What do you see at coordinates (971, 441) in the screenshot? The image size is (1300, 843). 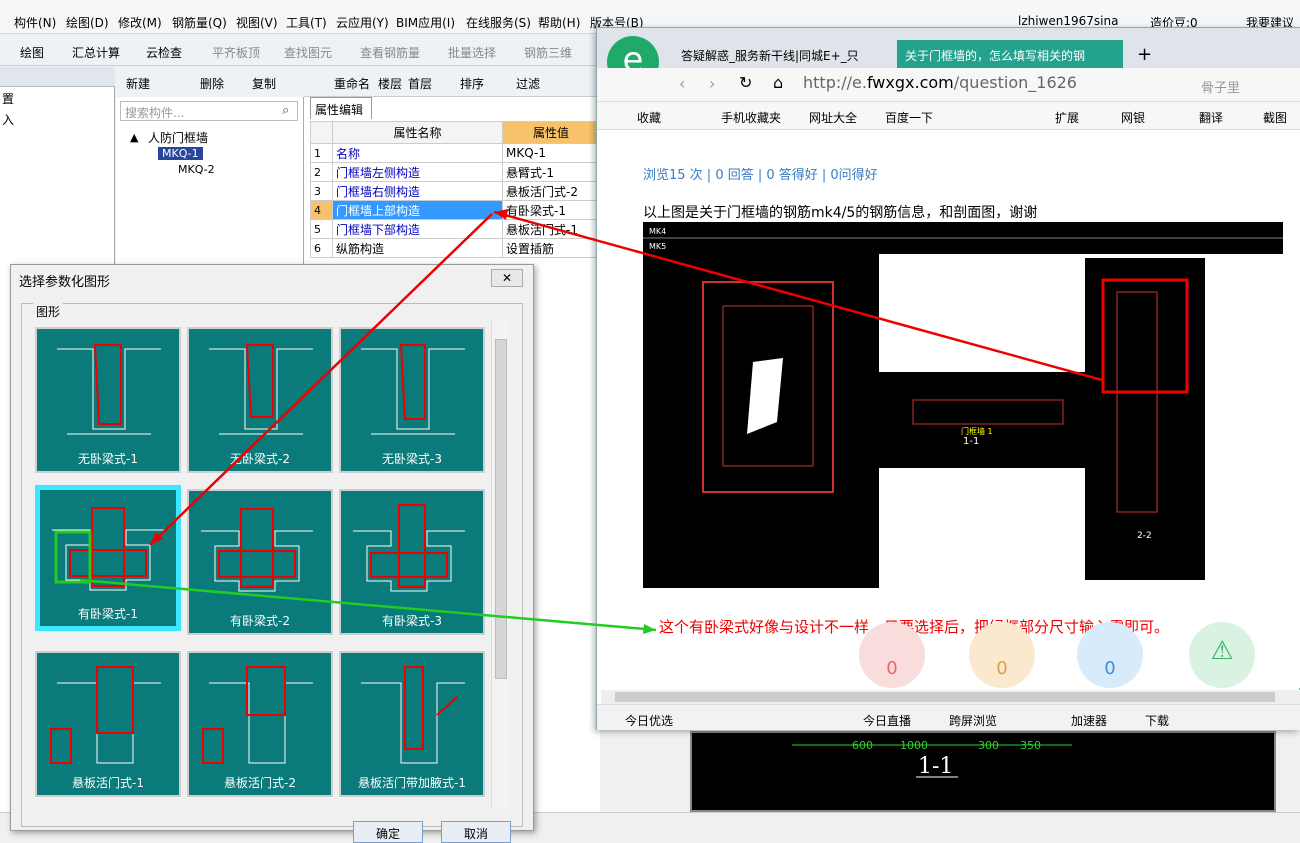 I see `cad-label: 1-1` at bounding box center [971, 441].